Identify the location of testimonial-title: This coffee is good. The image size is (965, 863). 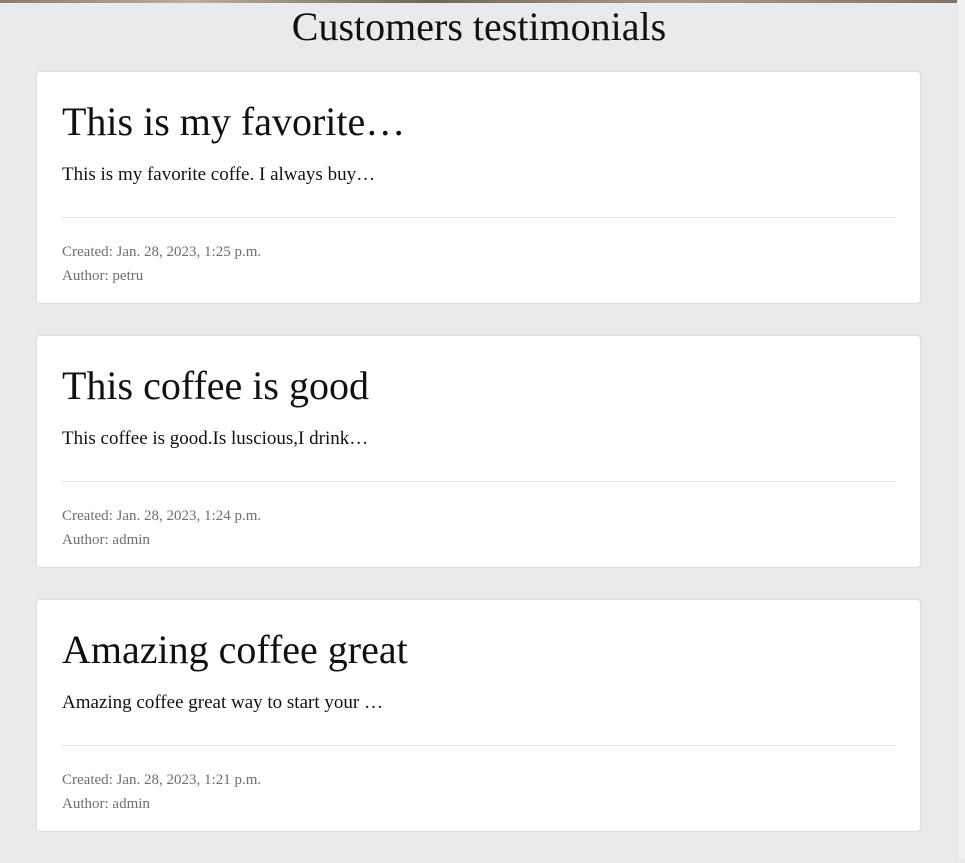
(215, 386).